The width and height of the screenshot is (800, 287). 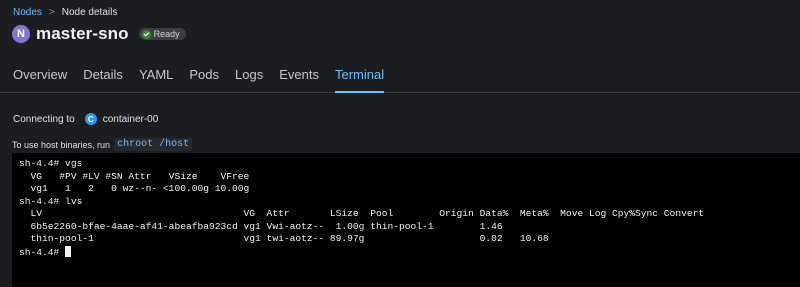 I want to click on breadcrumb-link-nodes: Nodes, so click(x=27, y=12).